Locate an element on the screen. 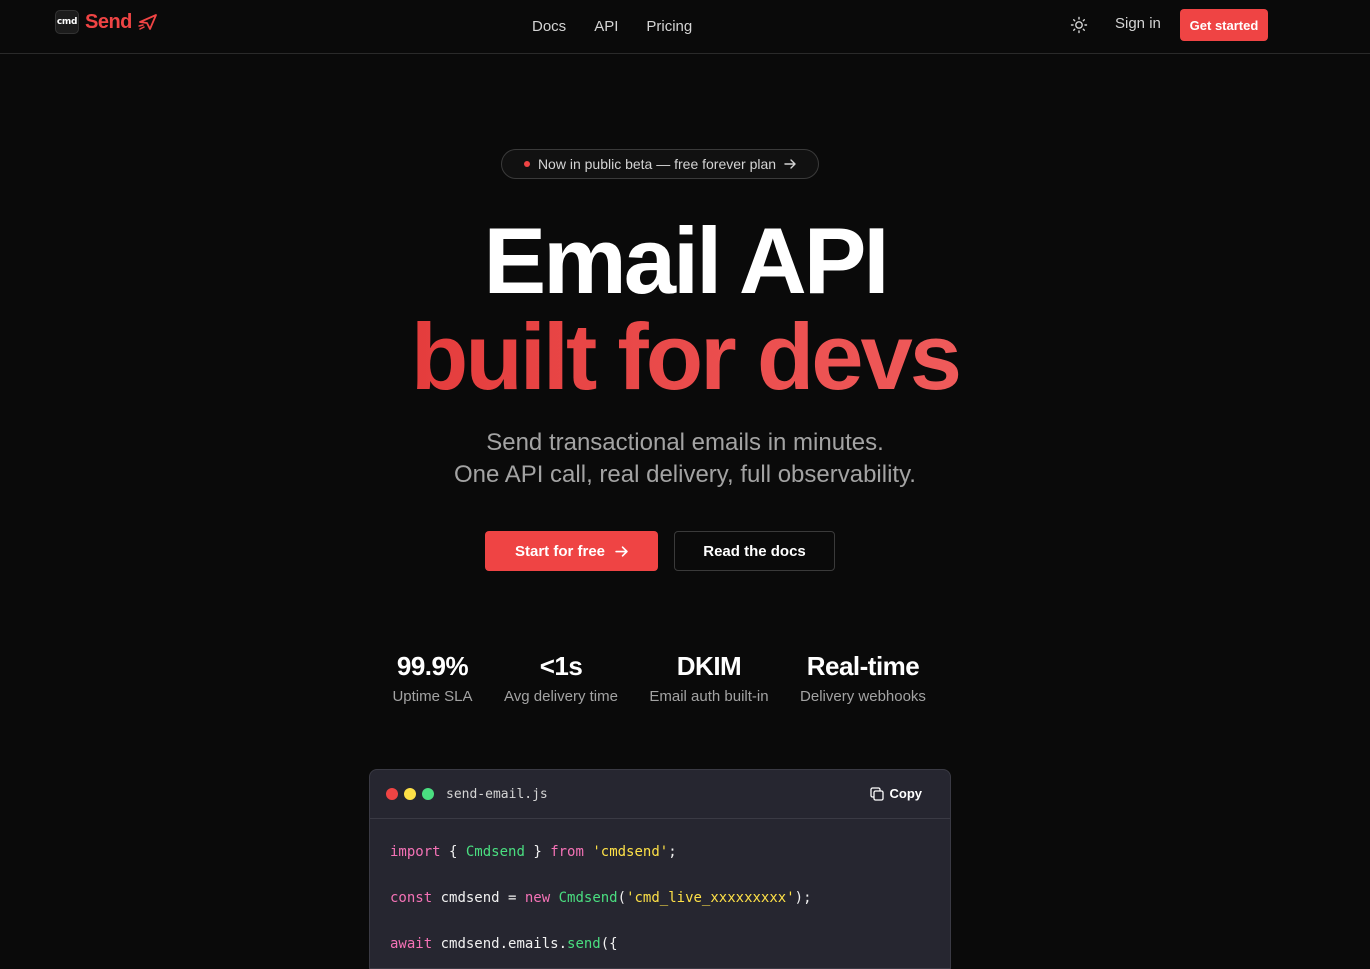 The height and width of the screenshot is (969, 1370). code-keyword: const is located at coordinates (411, 898).